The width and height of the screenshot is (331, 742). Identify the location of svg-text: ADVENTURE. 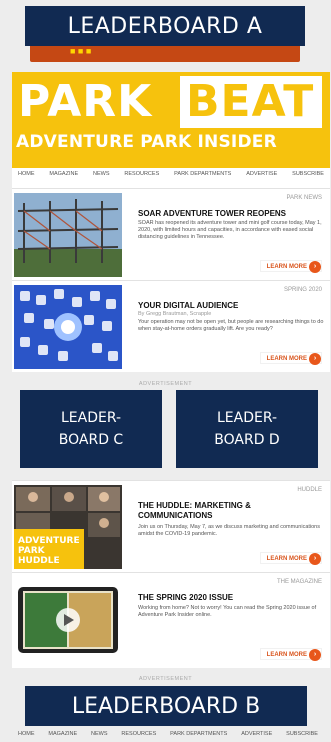
(49, 541).